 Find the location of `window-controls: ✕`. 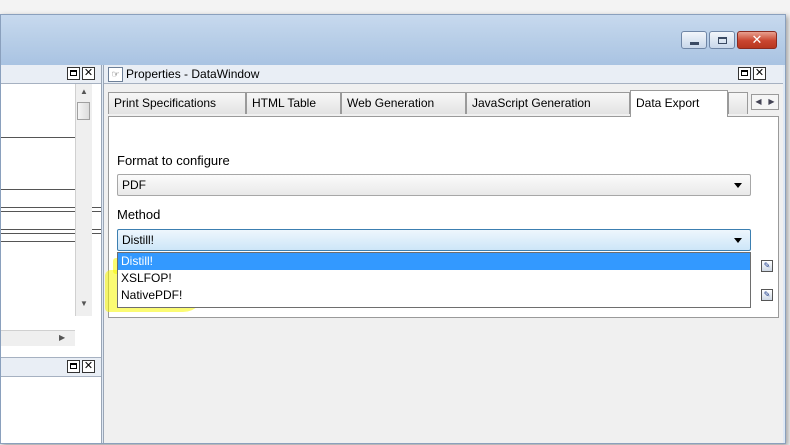

window-controls: ✕ is located at coordinates (729, 40).